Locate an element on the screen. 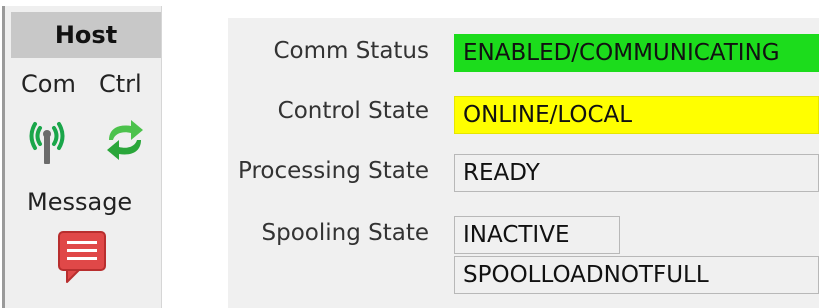  processing-state-field: READY is located at coordinates (636, 173).